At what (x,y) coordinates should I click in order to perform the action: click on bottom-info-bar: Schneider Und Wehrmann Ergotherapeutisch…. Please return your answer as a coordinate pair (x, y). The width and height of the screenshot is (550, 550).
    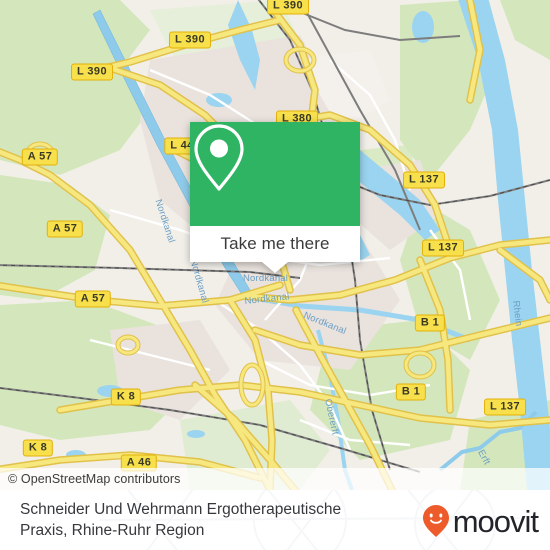
    Looking at the image, I should click on (275, 520).